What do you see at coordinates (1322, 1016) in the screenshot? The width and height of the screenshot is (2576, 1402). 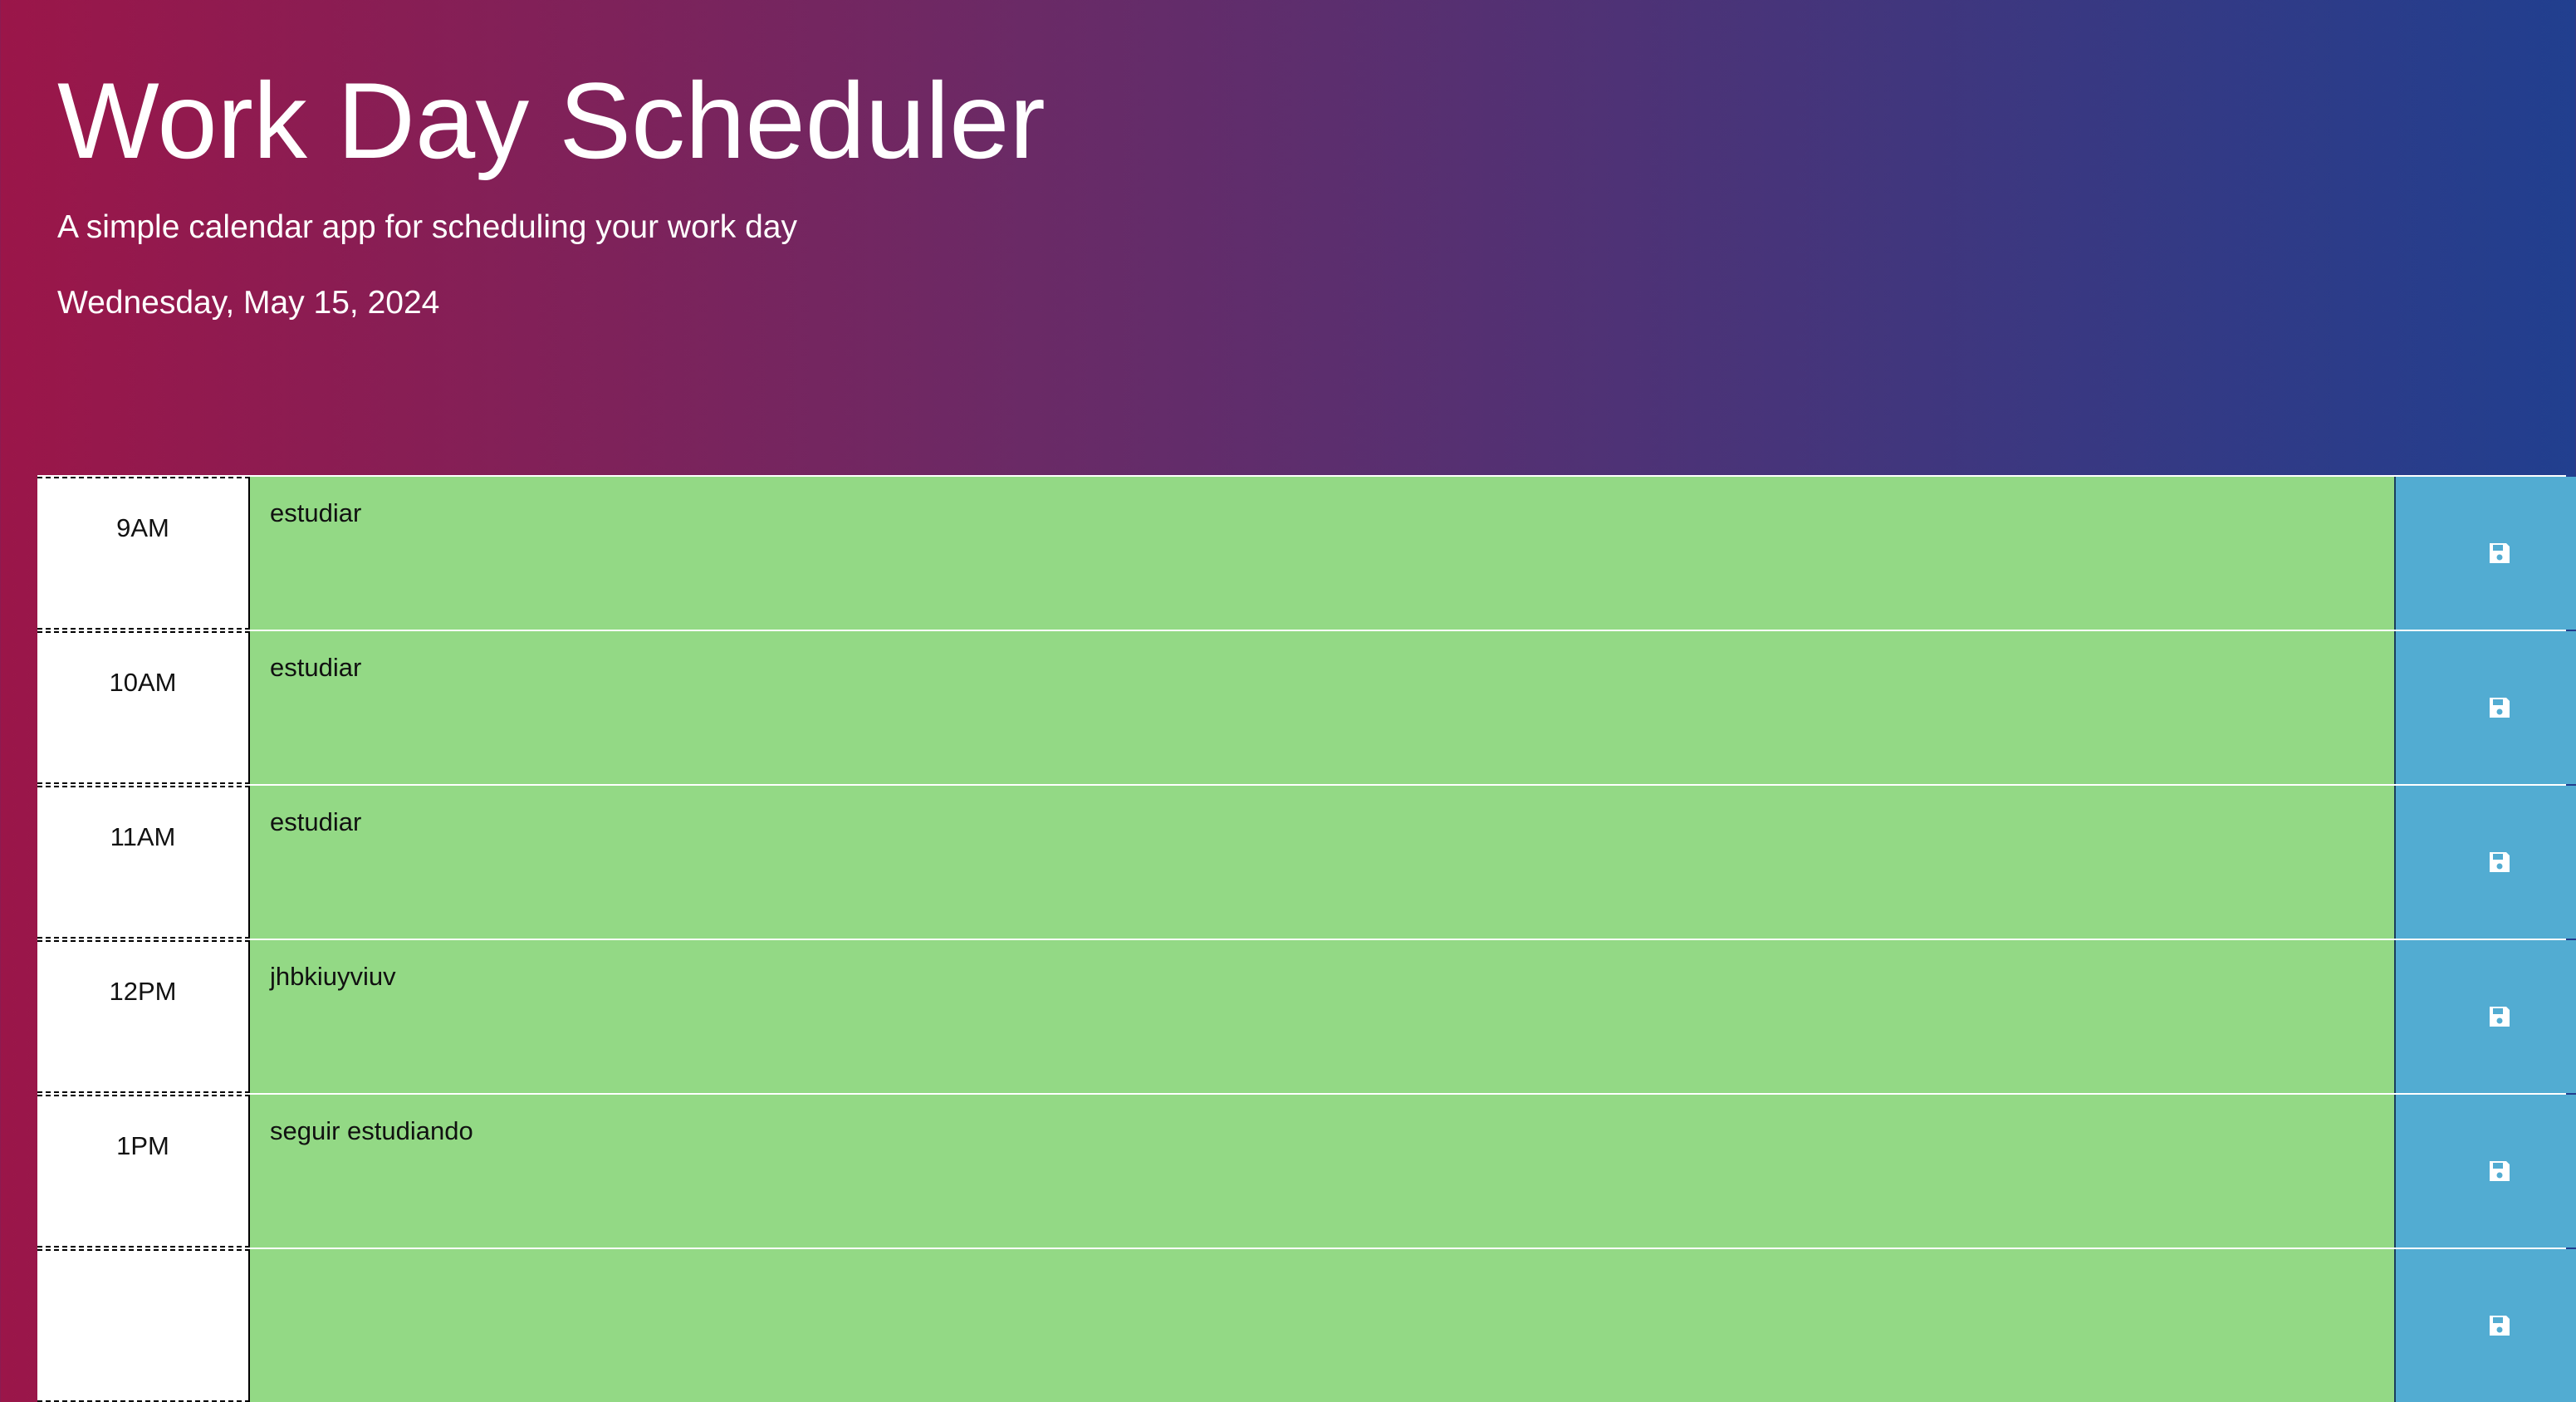 I see `event-textarea: jhbkiuyviuv` at bounding box center [1322, 1016].